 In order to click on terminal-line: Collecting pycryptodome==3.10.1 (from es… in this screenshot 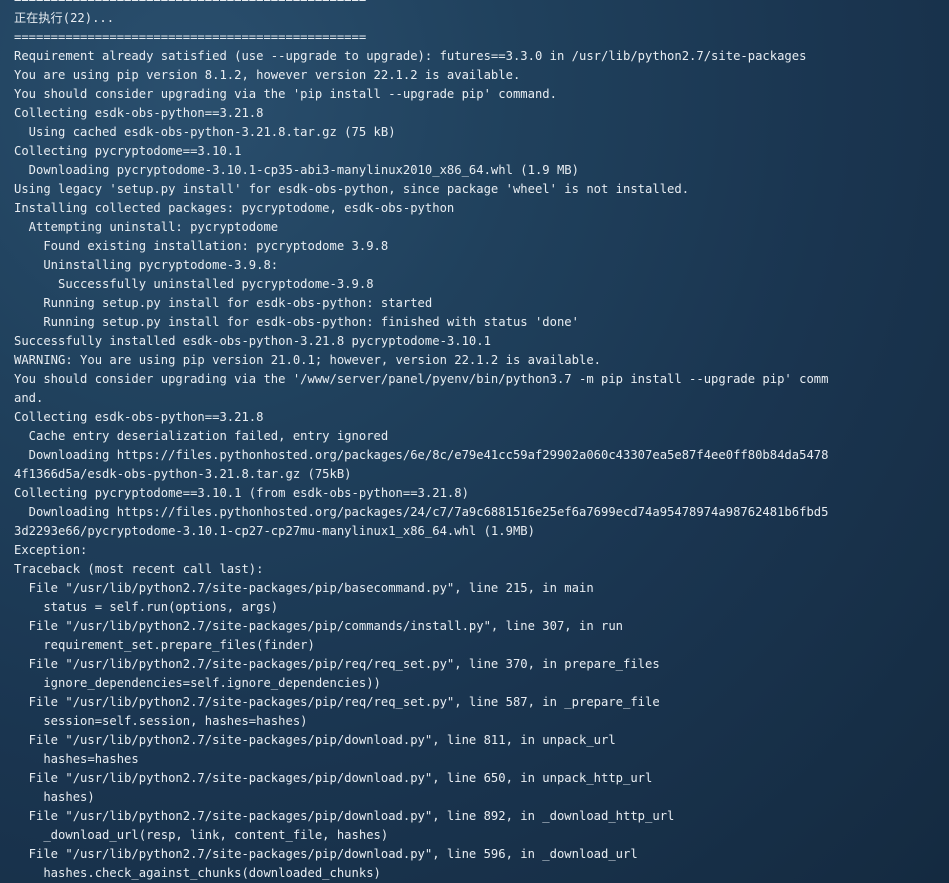, I will do `click(241, 493)`.